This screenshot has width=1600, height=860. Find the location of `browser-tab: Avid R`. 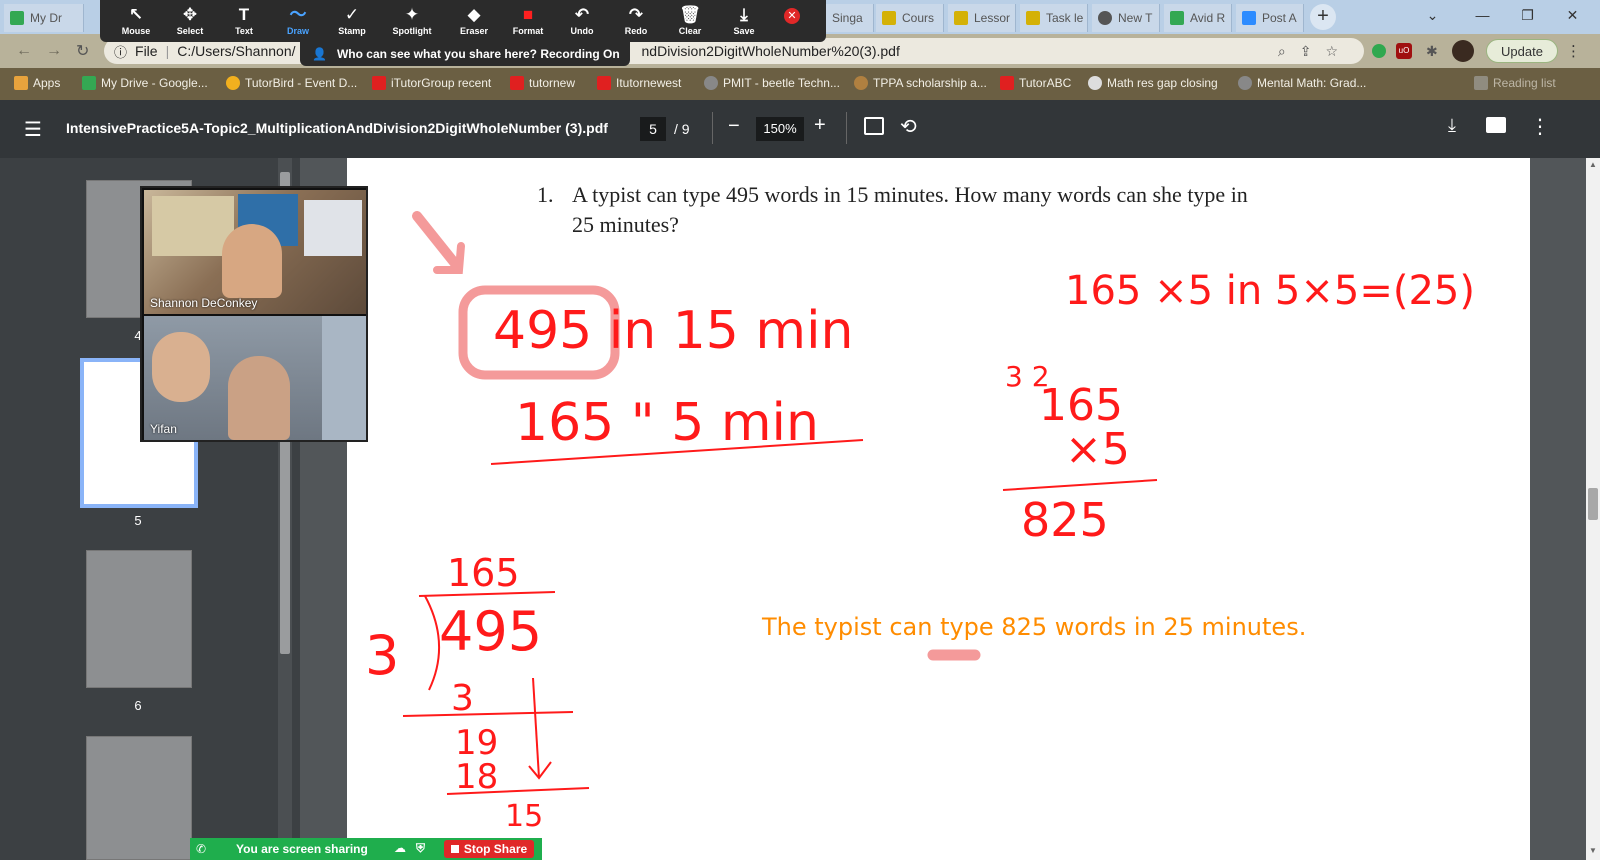

browser-tab: Avid R is located at coordinates (1198, 18).